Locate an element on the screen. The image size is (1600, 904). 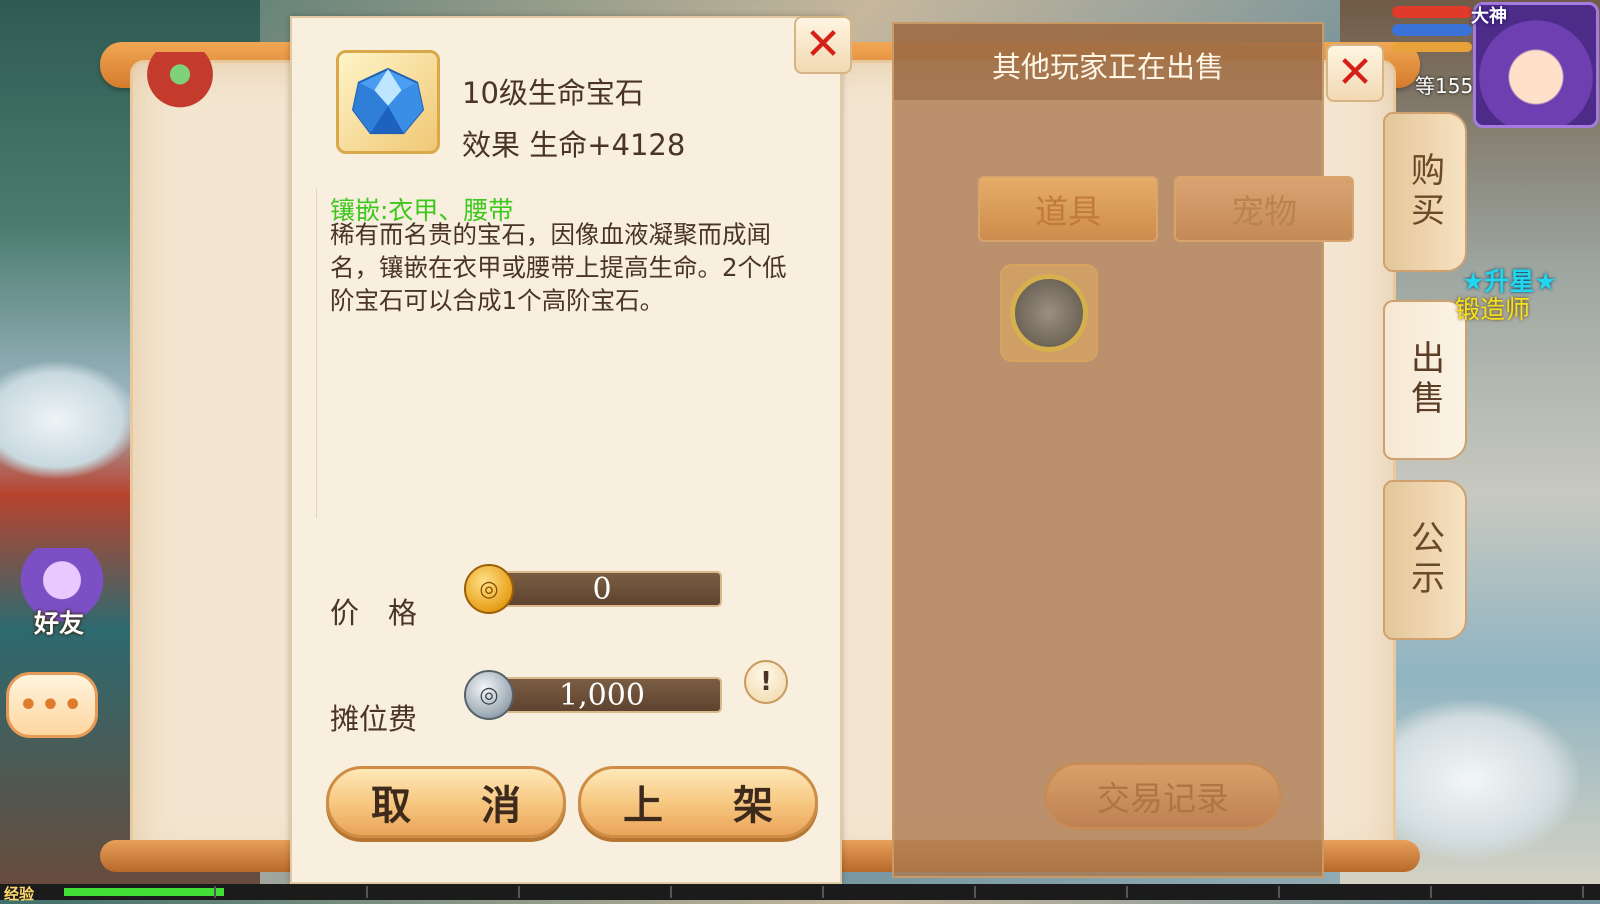
close-market-icon: ✕ is located at coordinates (1355, 73).